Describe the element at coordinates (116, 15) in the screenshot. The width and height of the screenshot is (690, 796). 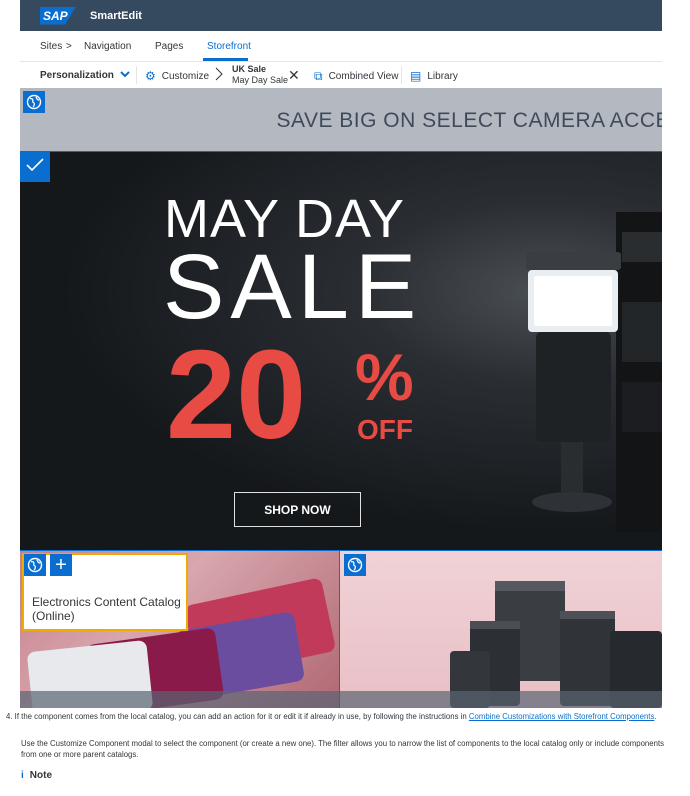
I see `app-title: SmartEdit` at that location.